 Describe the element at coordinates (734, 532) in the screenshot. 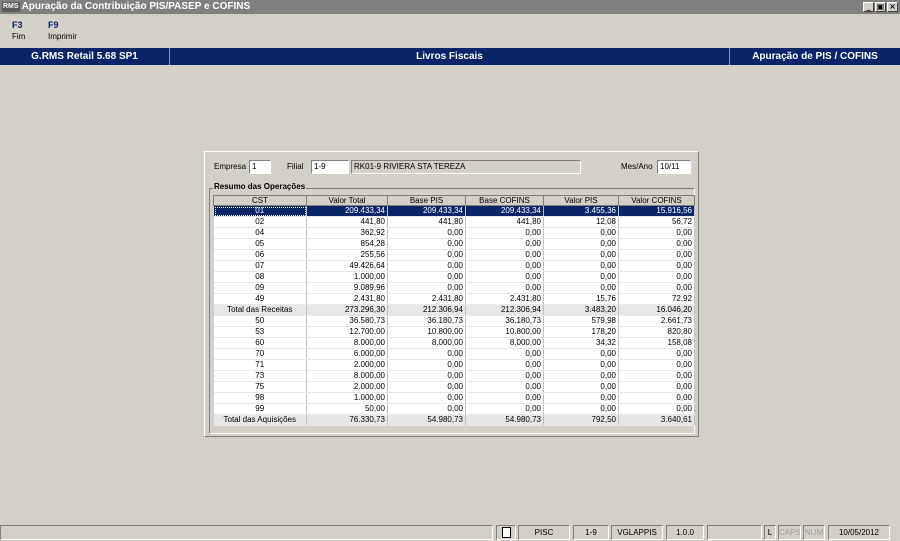

I see `status-blank` at that location.